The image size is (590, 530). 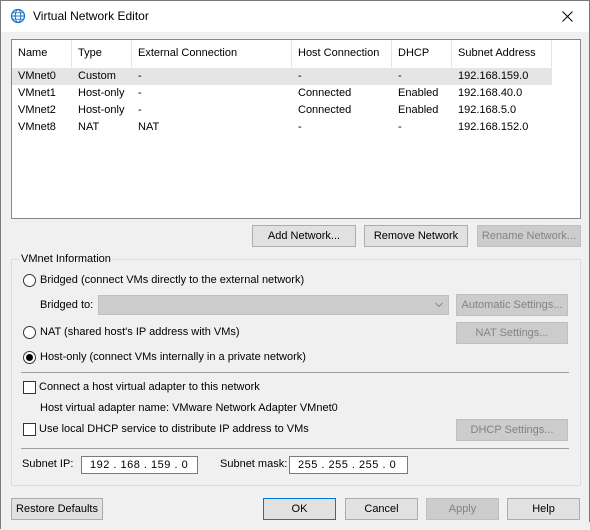 I want to click on chevron-down-icon, so click(x=439, y=305).